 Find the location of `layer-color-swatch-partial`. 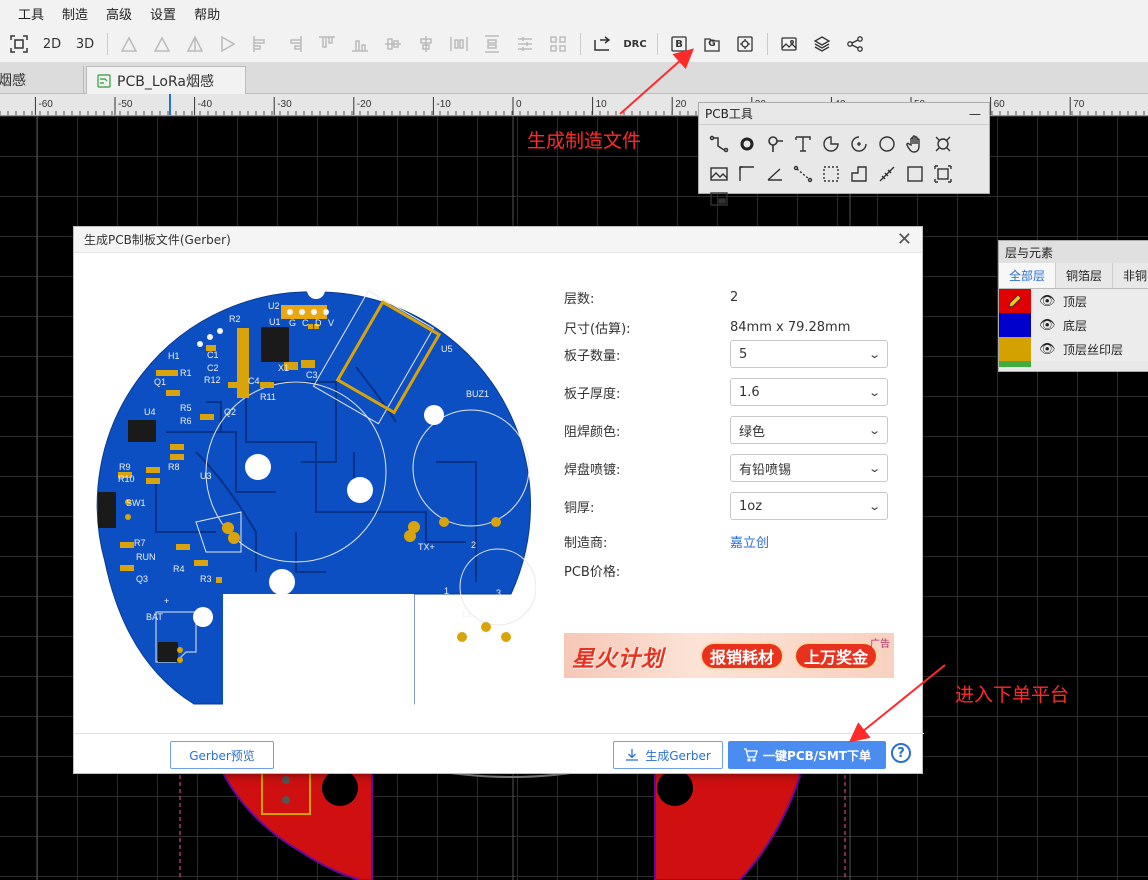

layer-color-swatch-partial is located at coordinates (1015, 364).